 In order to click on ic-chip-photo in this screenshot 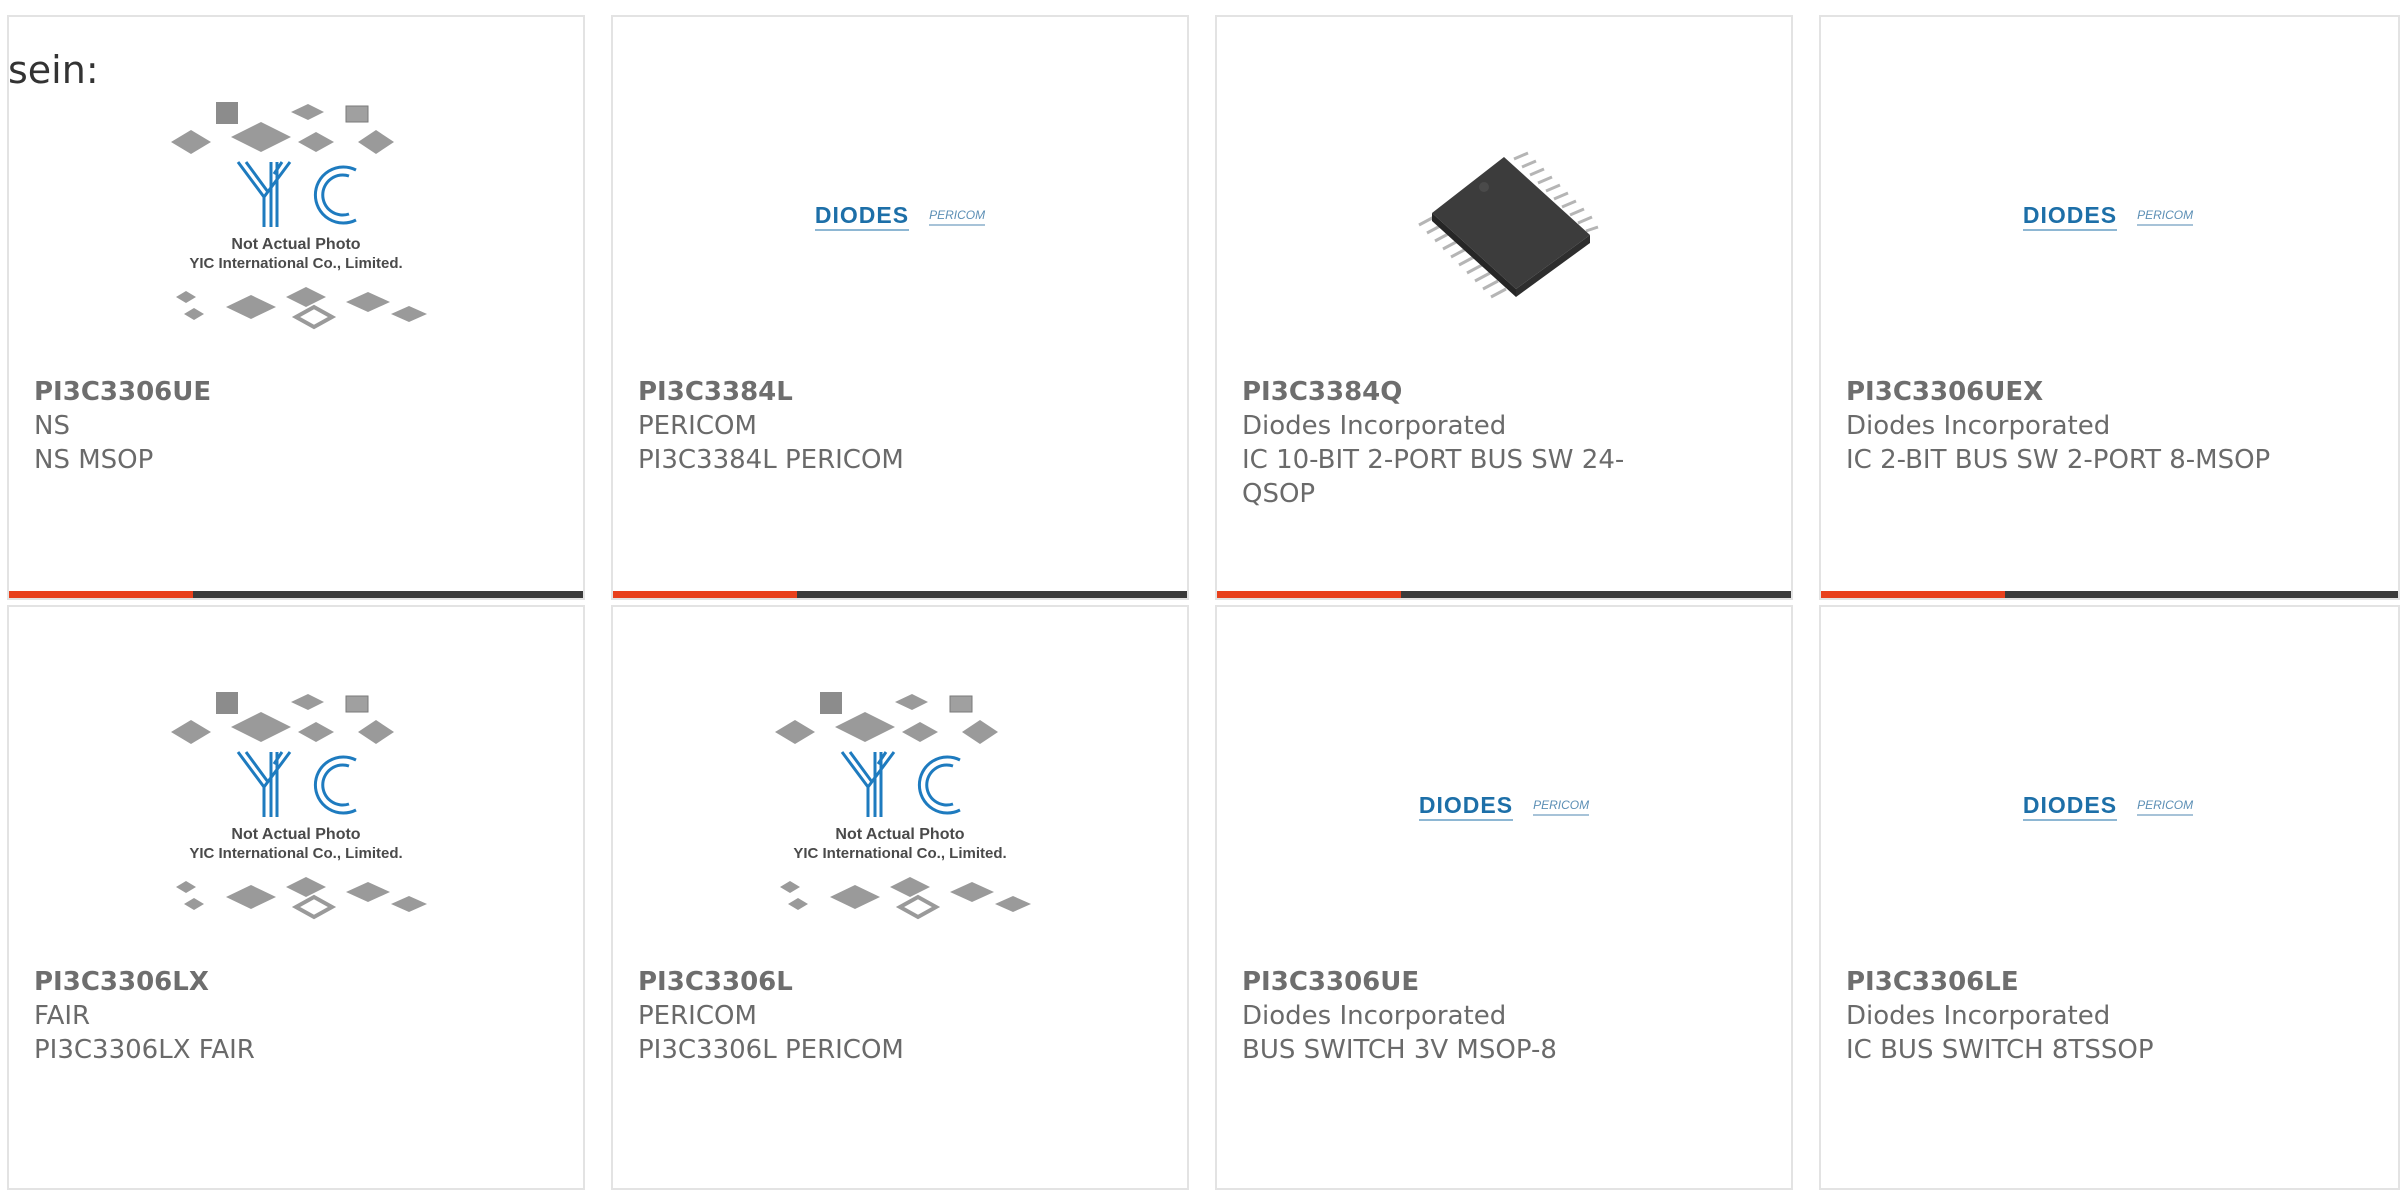, I will do `click(1508, 225)`.